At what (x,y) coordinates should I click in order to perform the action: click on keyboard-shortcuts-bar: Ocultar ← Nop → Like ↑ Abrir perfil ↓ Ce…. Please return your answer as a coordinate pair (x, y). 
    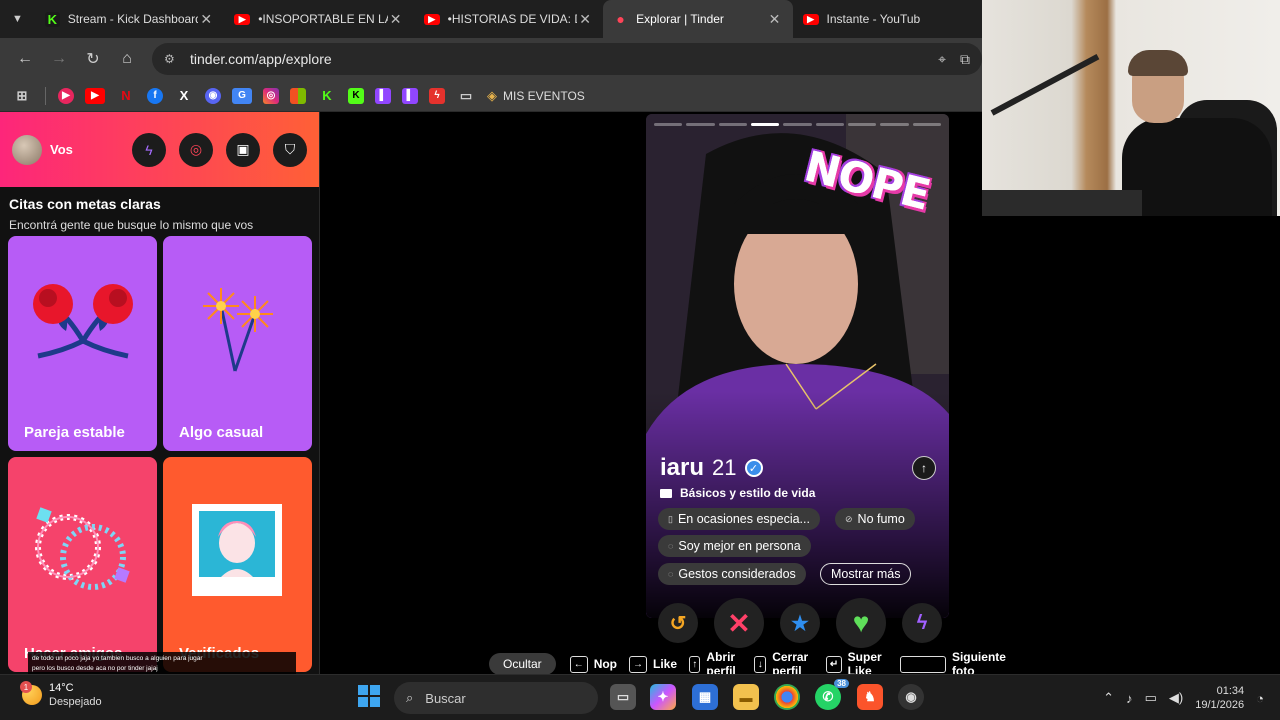
    Looking at the image, I should click on (758, 664).